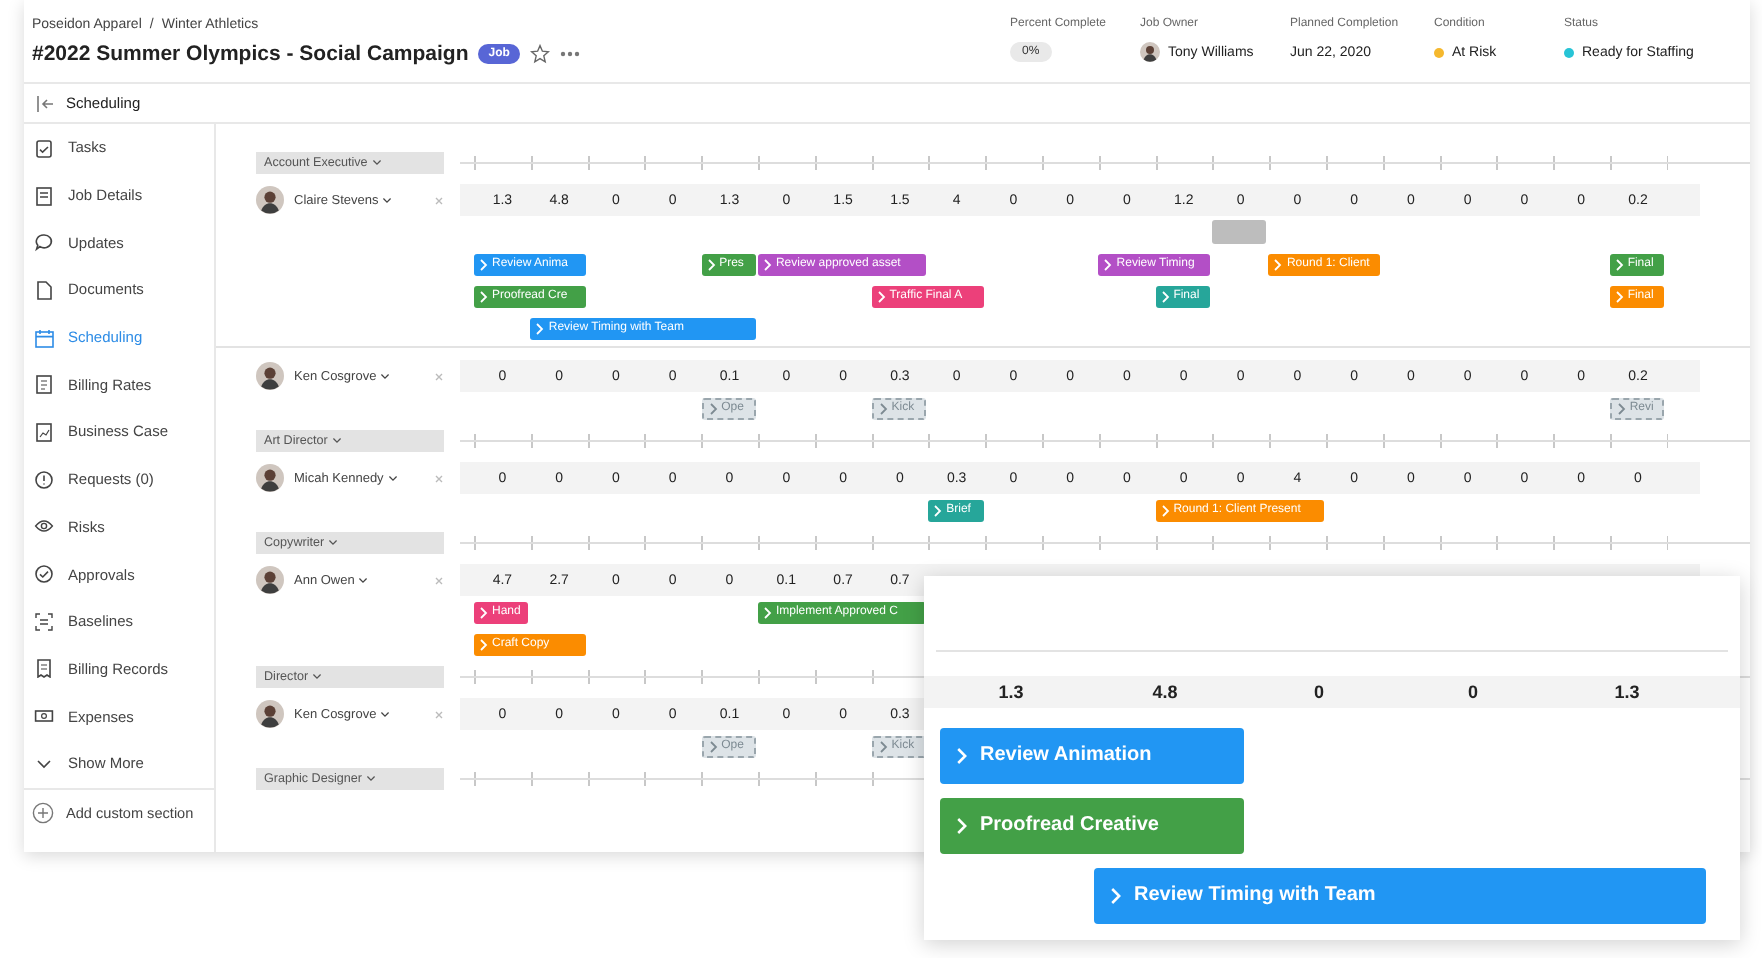 This screenshot has height=958, width=1762. I want to click on document-icon, so click(44, 195).